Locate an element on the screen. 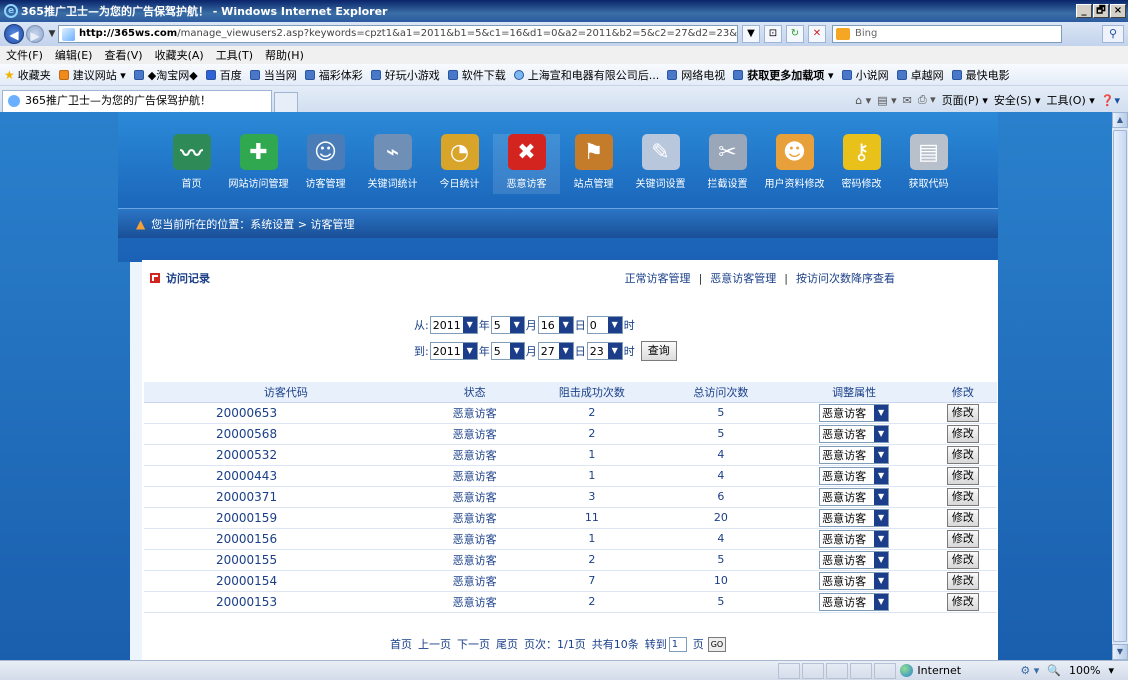 The height and width of the screenshot is (680, 1128). fav-joyo: 卓越网 is located at coordinates (920, 75).